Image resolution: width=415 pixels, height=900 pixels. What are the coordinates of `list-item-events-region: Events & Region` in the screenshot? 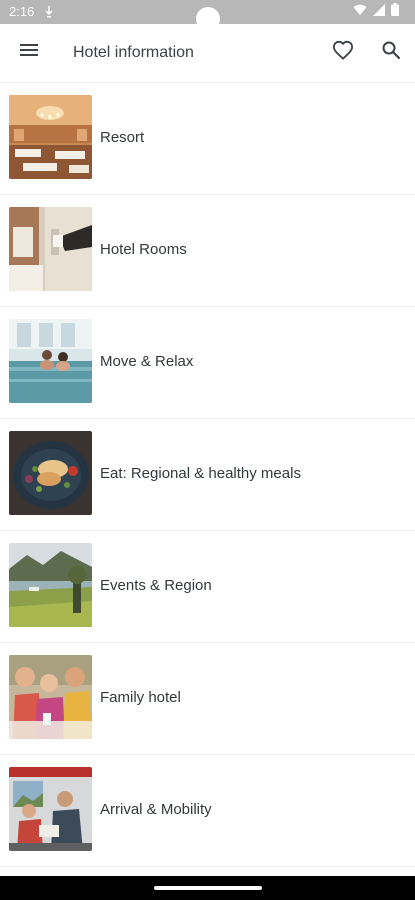 It's located at (207, 587).